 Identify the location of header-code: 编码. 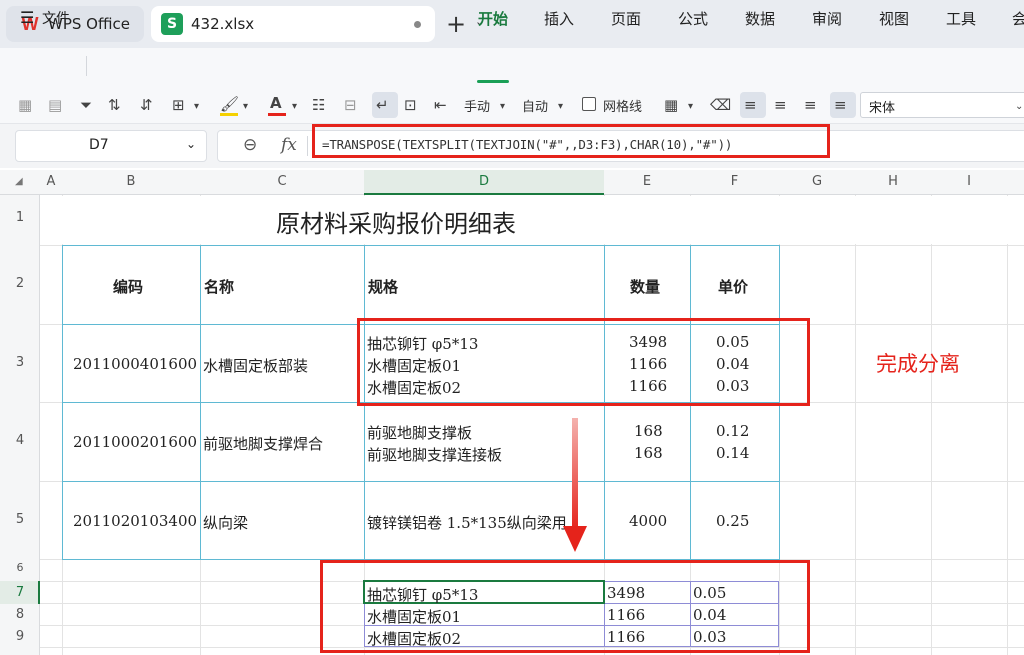
(128, 286).